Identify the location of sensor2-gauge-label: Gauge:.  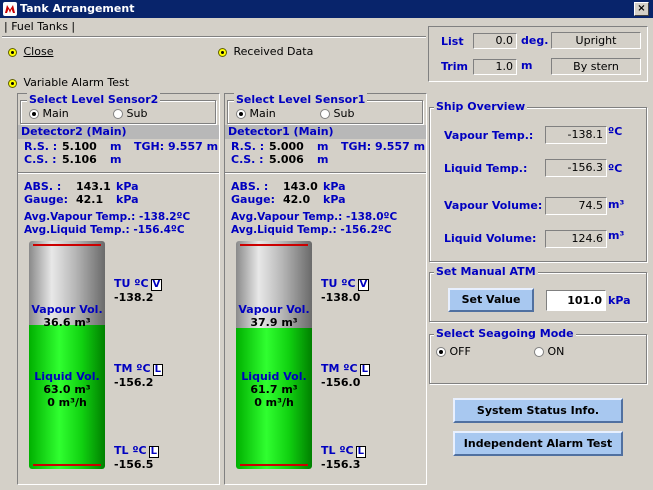
(46, 199).